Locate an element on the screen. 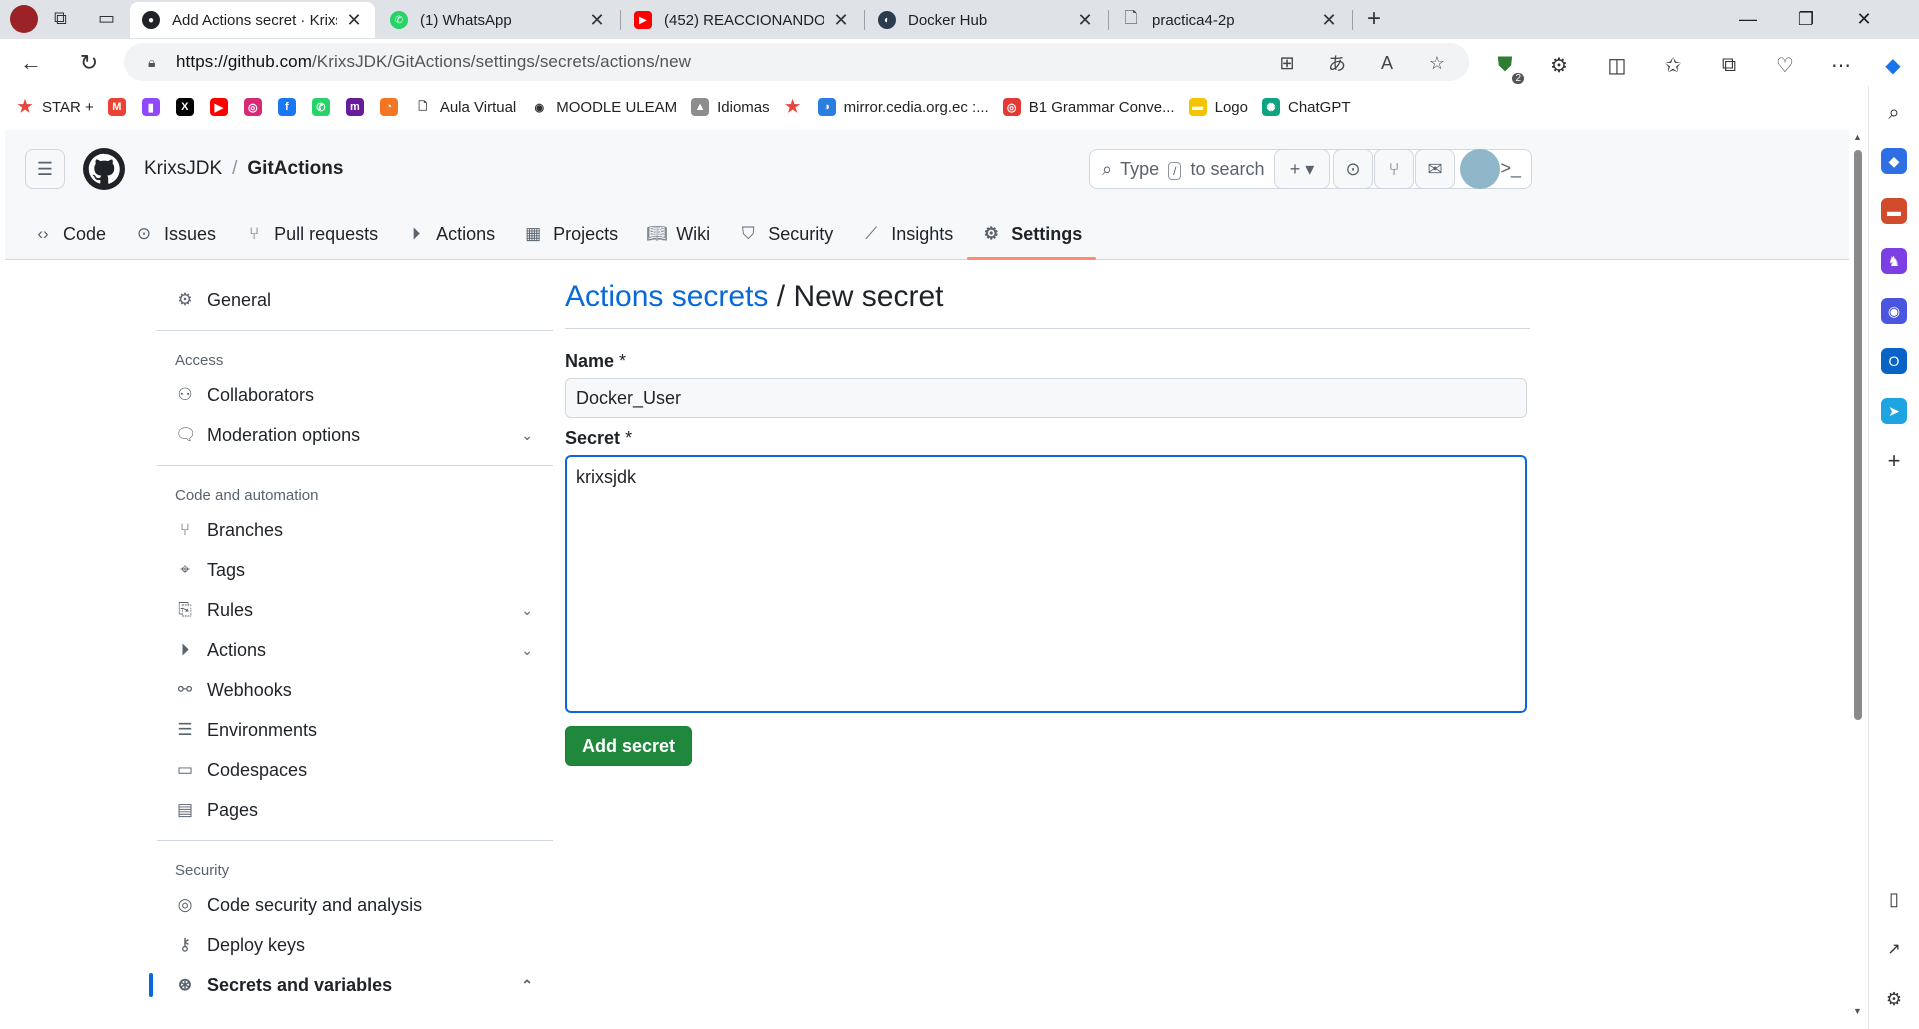  bookmark-item: M is located at coordinates (120, 107).